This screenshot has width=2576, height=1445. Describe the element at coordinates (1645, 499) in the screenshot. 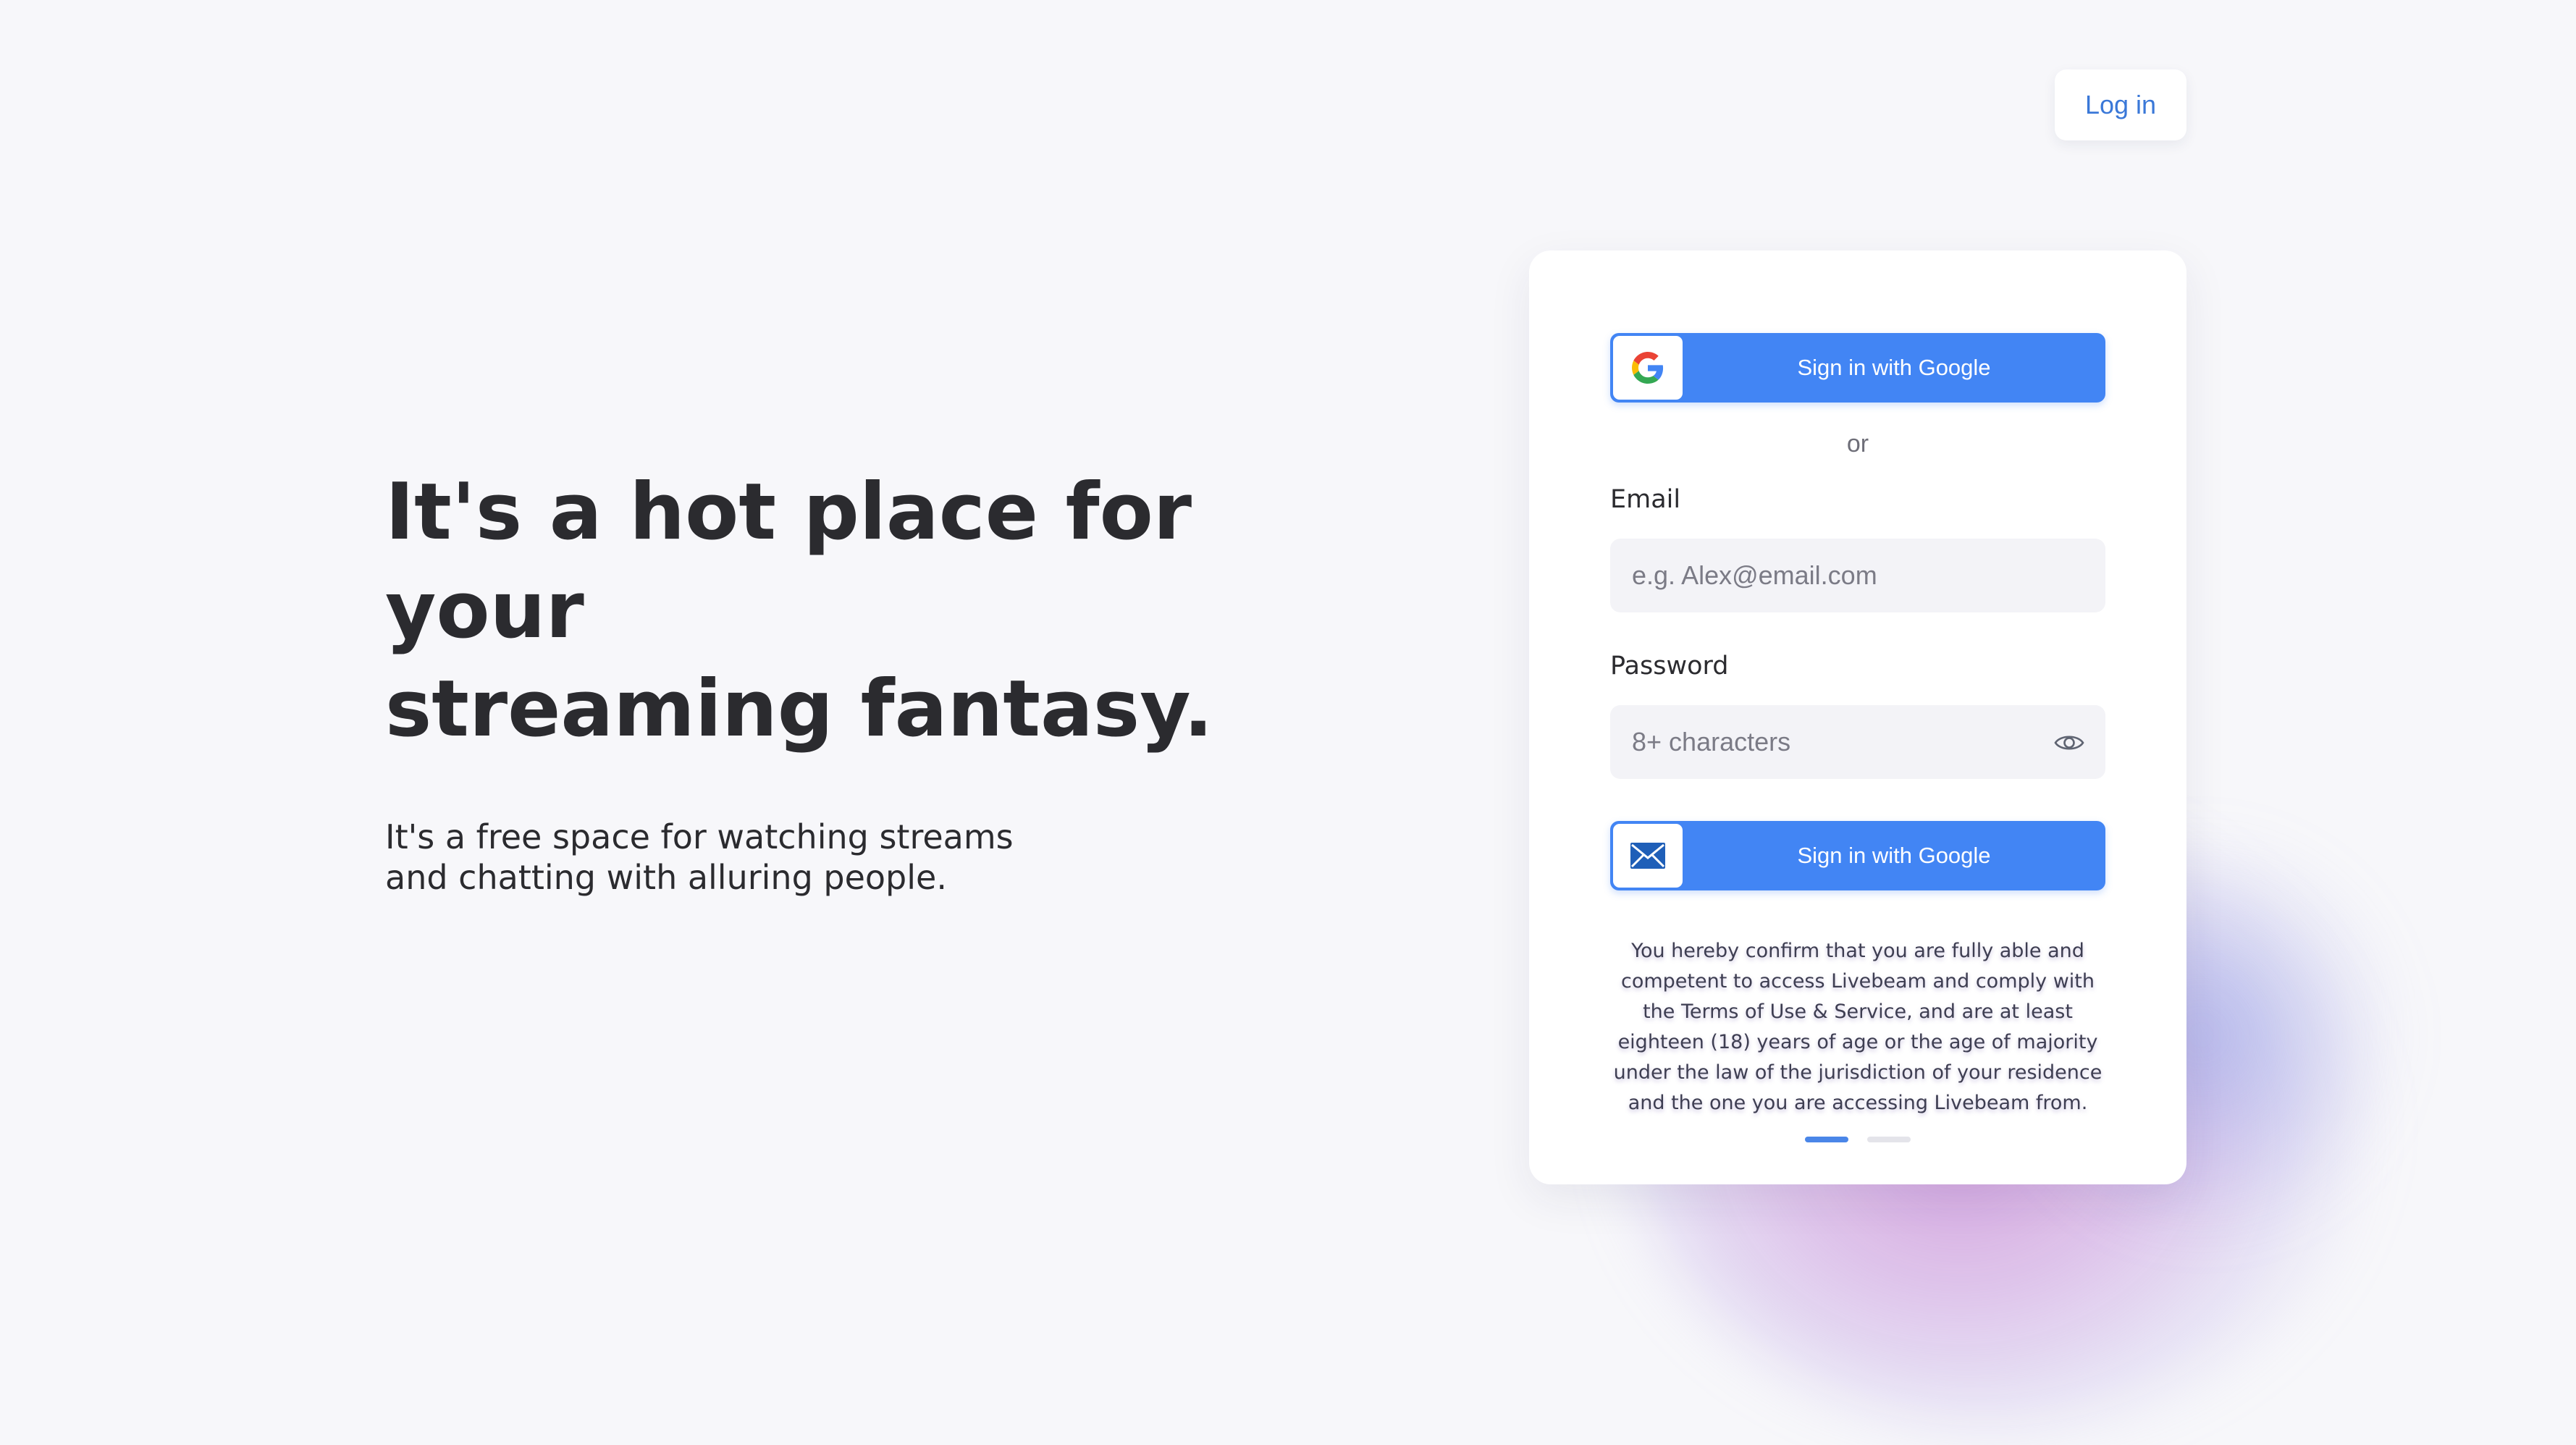

I see `email-label: Email` at that location.